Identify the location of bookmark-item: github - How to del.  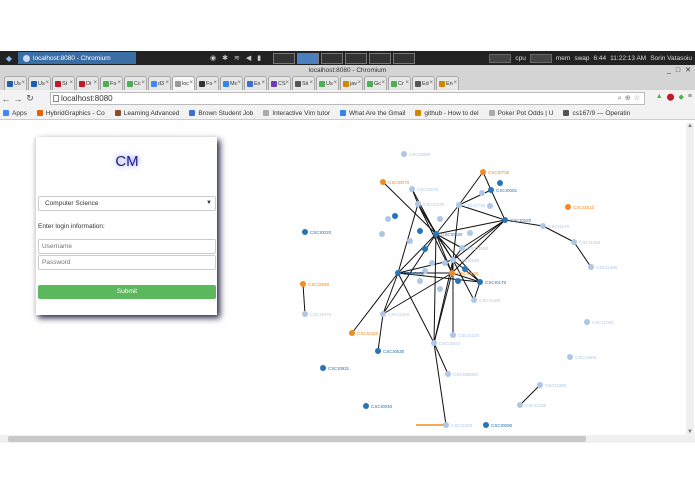
(447, 113).